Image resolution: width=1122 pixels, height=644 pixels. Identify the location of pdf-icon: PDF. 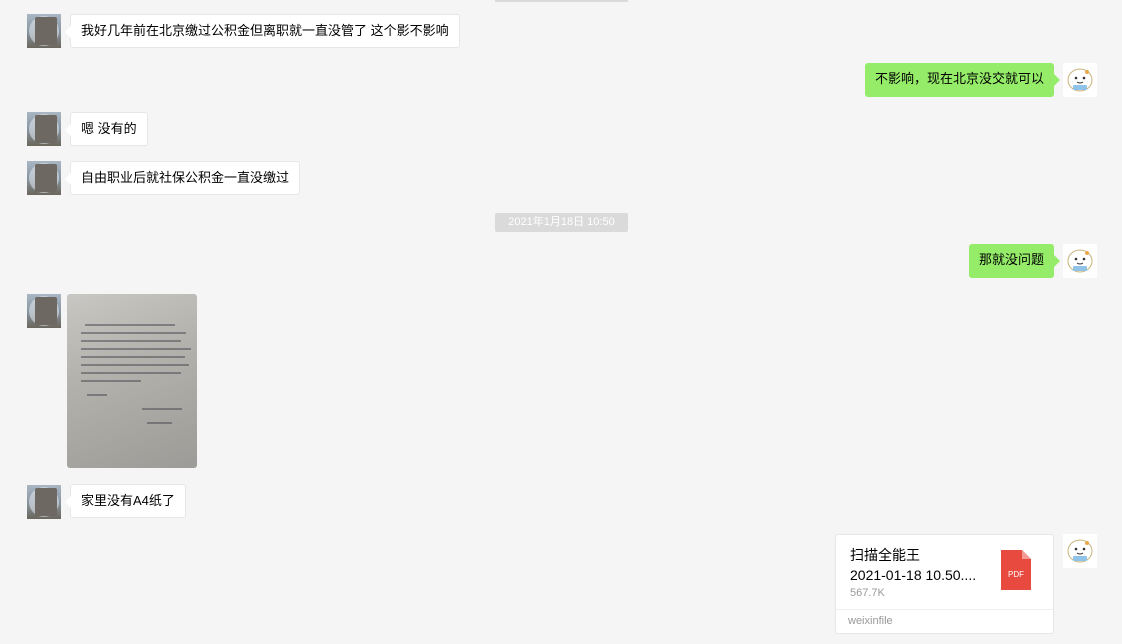
(1016, 570).